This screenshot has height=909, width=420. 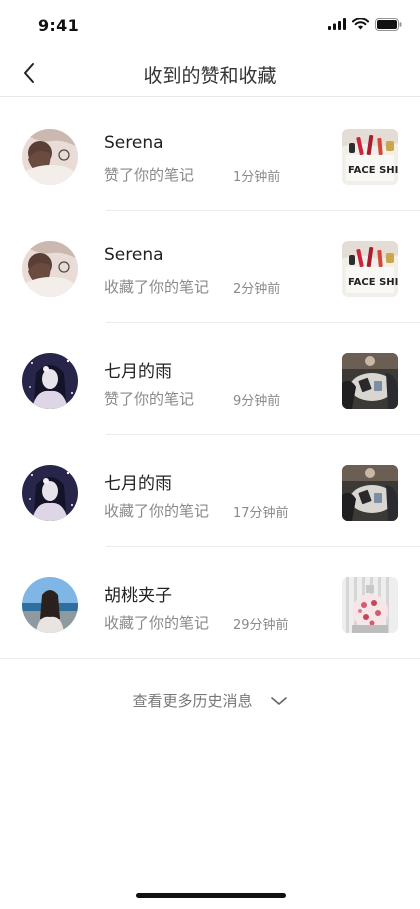 I want to click on nav-bar: 收到的赞和收藏, so click(x=210, y=73).